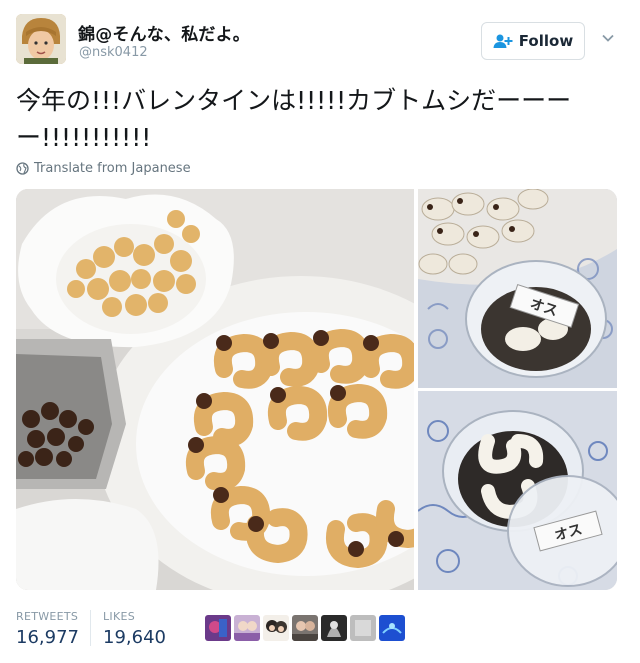  What do you see at coordinates (503, 41) in the screenshot?
I see `add-user-icon` at bounding box center [503, 41].